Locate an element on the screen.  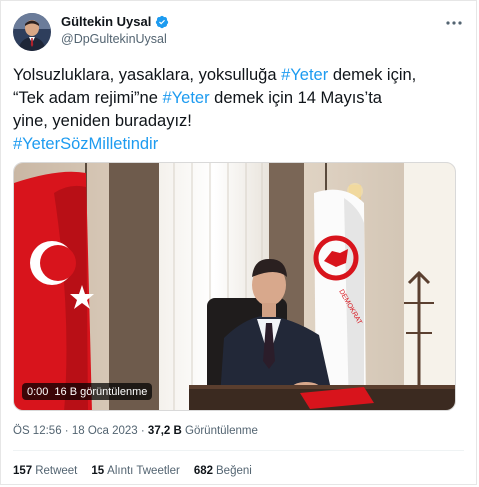
author-handle: @DpGultekinUysal is located at coordinates (114, 39).